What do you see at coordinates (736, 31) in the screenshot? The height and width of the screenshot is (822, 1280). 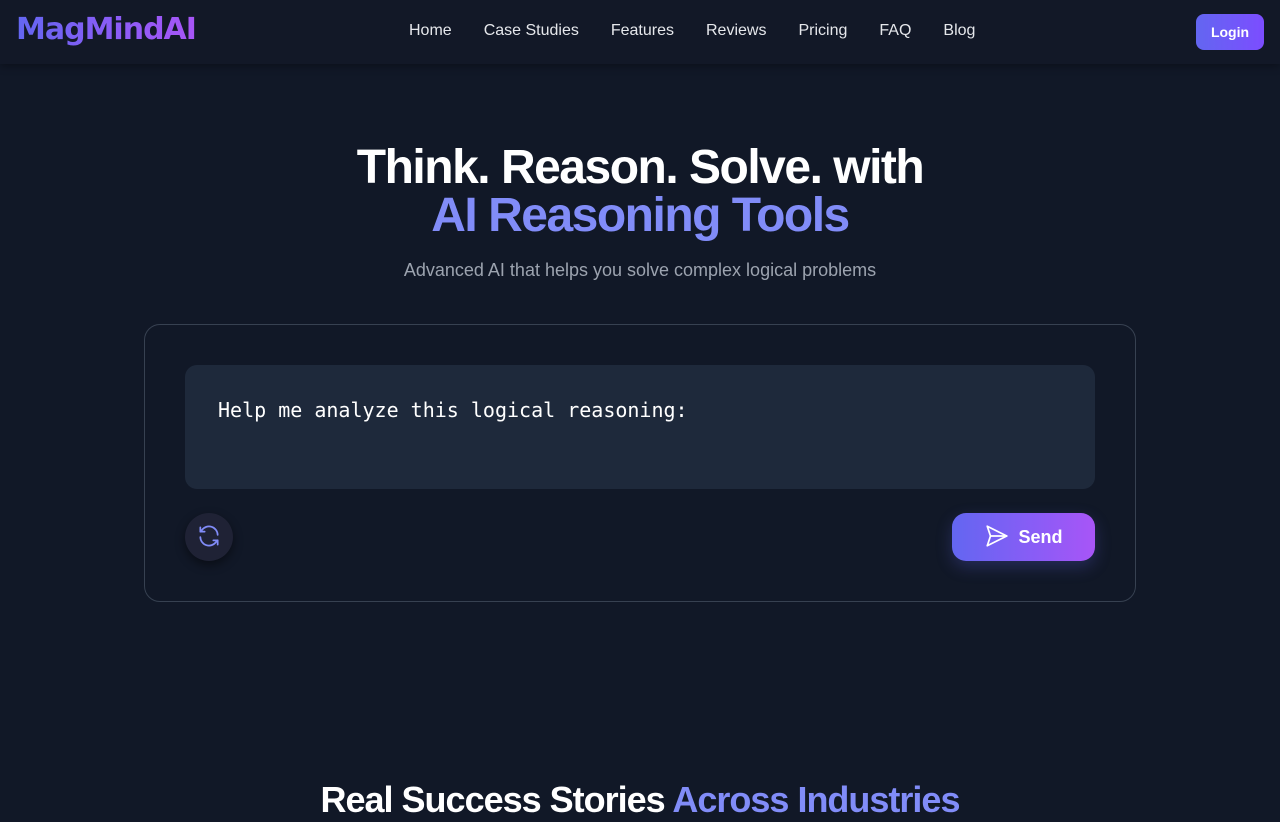 I see `nav-item-reviews: Reviews` at bounding box center [736, 31].